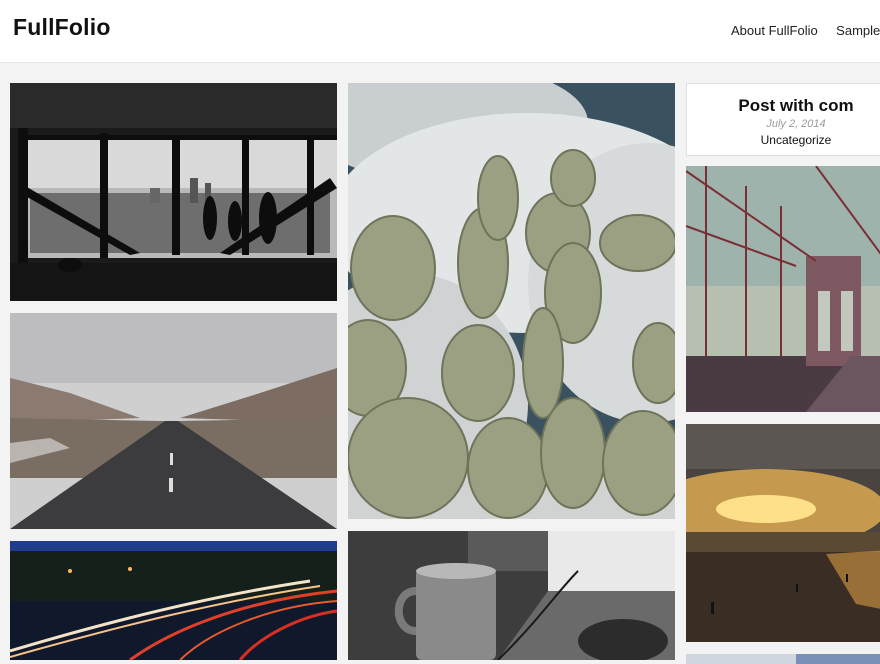  I want to click on site-header: FullFolio About FullFolio Sample Pa, so click(440, 31).